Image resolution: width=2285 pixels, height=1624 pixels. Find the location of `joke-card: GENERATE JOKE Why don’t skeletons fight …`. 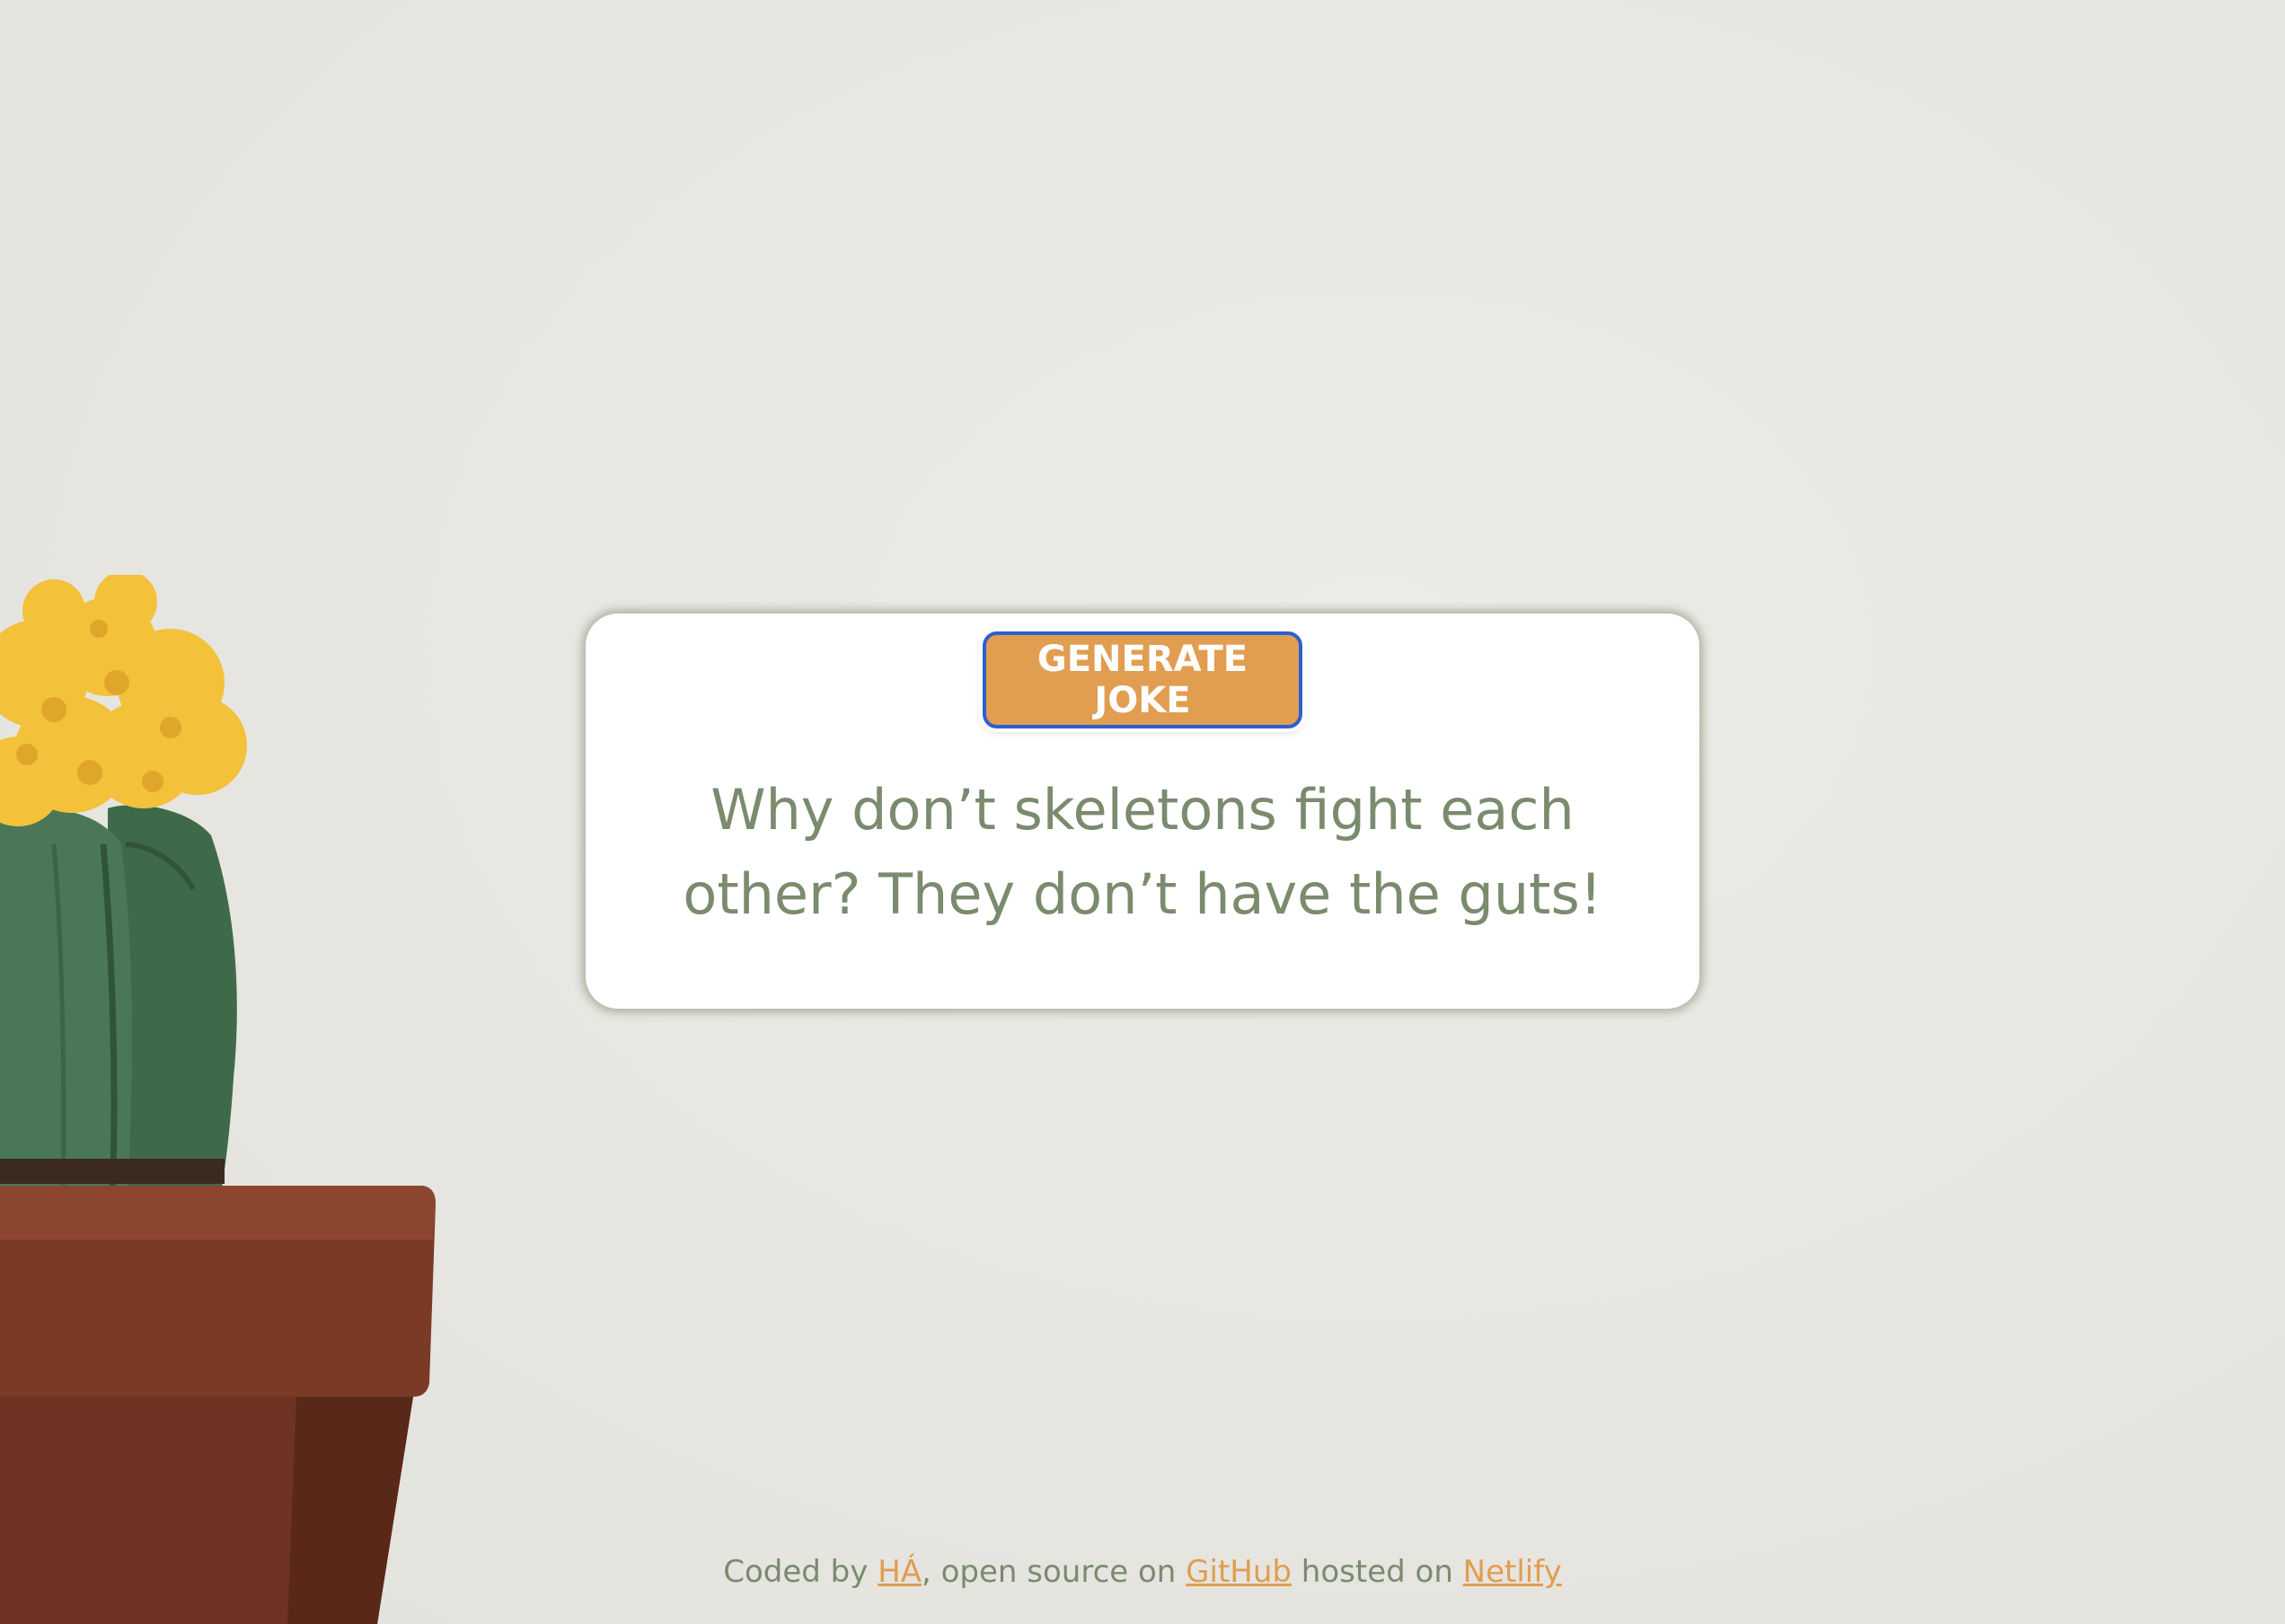

joke-card: GENERATE JOKE Why don’t skeletons fight … is located at coordinates (1142, 811).